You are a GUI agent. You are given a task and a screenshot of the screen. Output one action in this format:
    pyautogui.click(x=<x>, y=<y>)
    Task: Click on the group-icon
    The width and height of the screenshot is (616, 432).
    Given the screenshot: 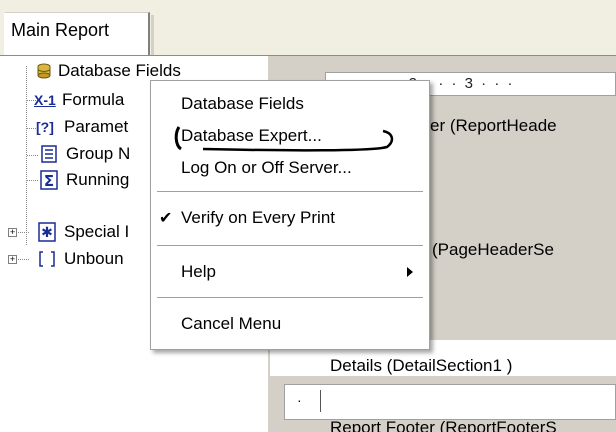 What is the action you would take?
    pyautogui.click(x=49, y=154)
    